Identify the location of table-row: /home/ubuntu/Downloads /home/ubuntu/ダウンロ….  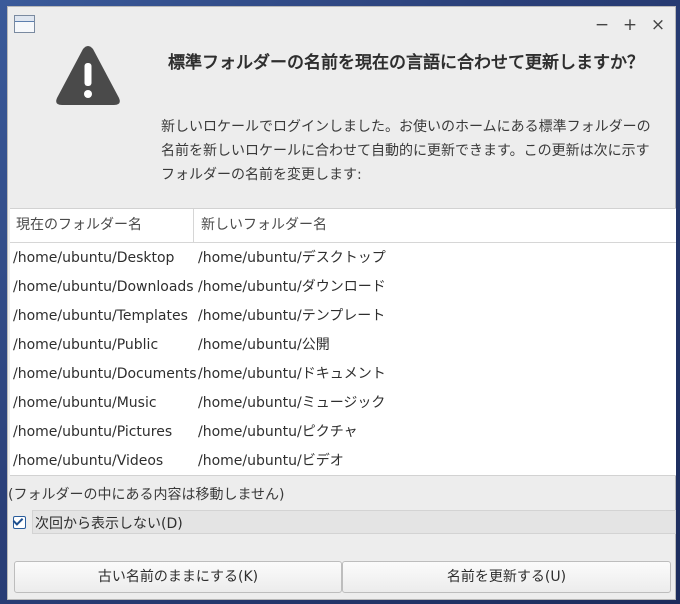
(343, 287).